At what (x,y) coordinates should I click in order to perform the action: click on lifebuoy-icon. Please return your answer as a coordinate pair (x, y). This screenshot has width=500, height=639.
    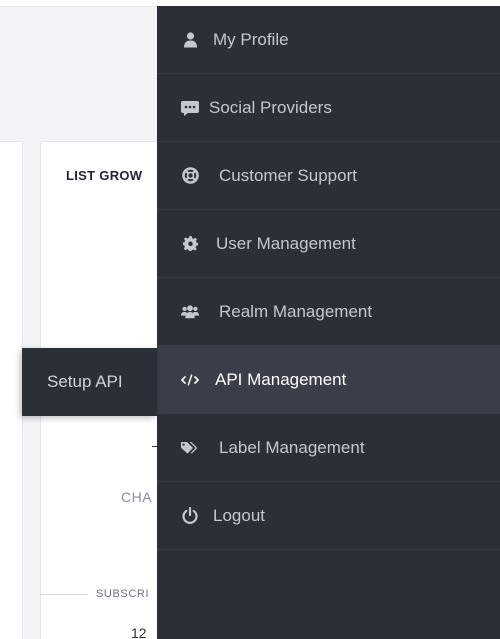
    Looking at the image, I should click on (190, 176).